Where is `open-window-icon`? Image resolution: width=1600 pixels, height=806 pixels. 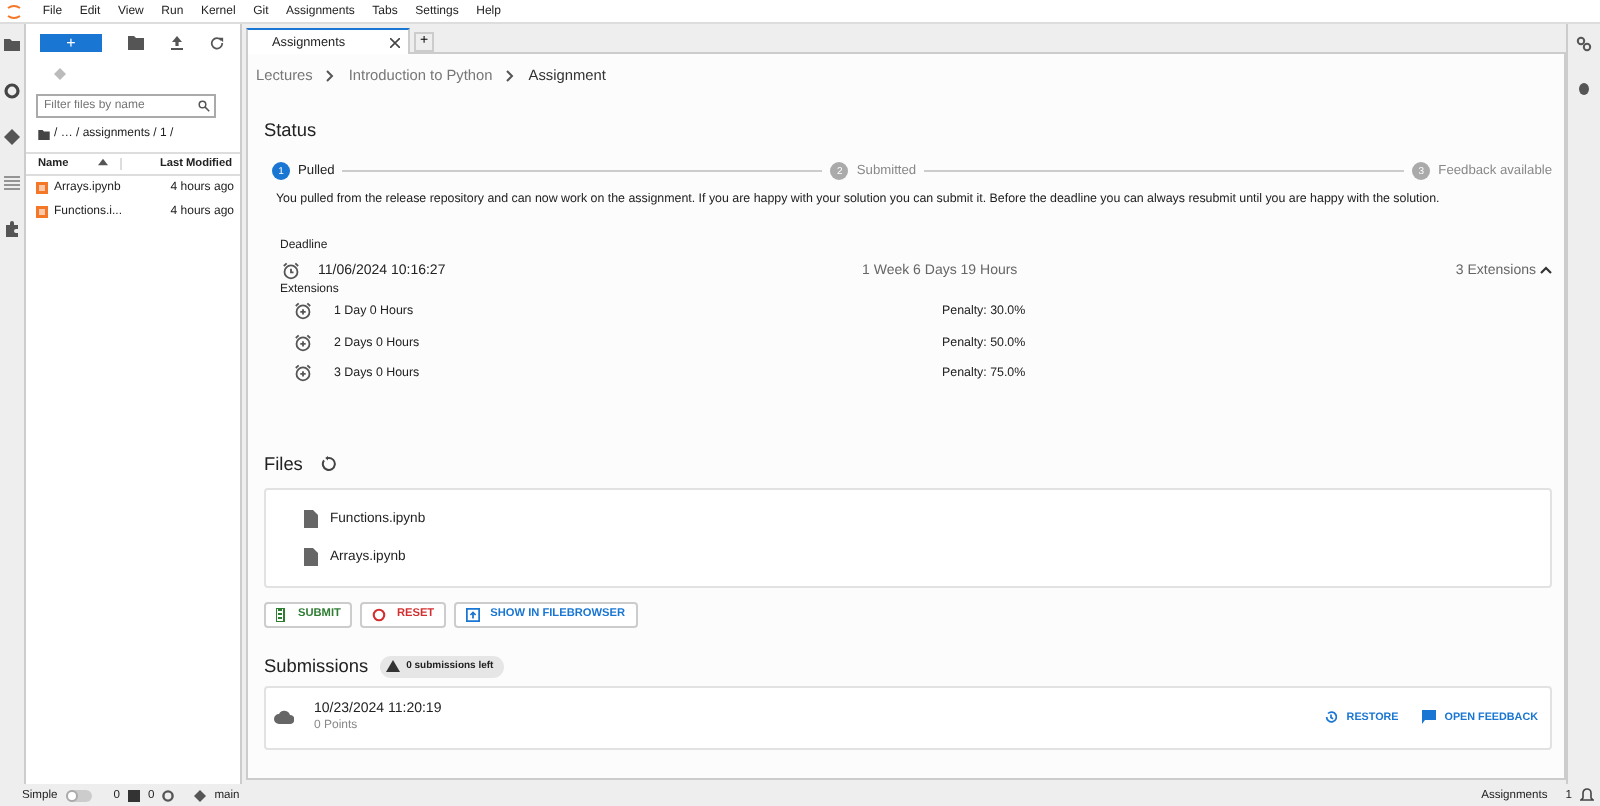 open-window-icon is located at coordinates (473, 614).